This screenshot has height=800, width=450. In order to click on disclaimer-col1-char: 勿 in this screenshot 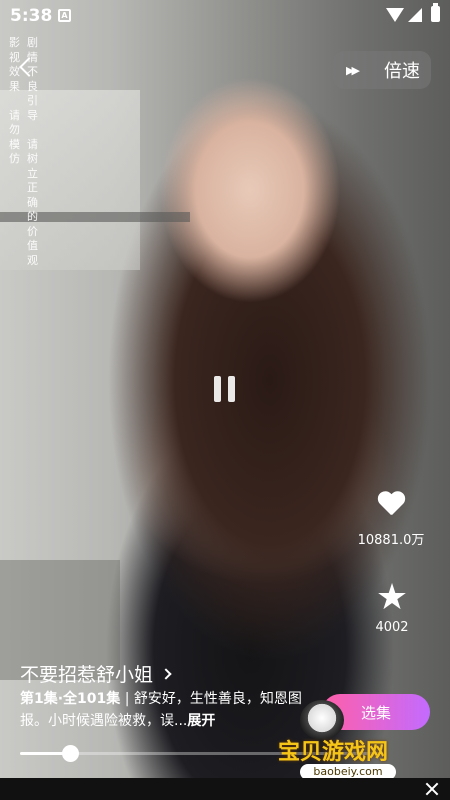, I will do `click(14, 129)`.